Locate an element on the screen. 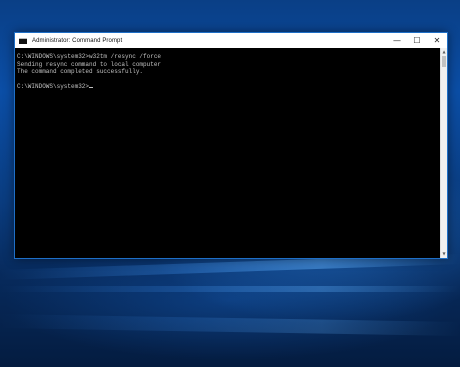 This screenshot has height=367, width=460. console-line: Sending resync command to local computer is located at coordinates (89, 64).